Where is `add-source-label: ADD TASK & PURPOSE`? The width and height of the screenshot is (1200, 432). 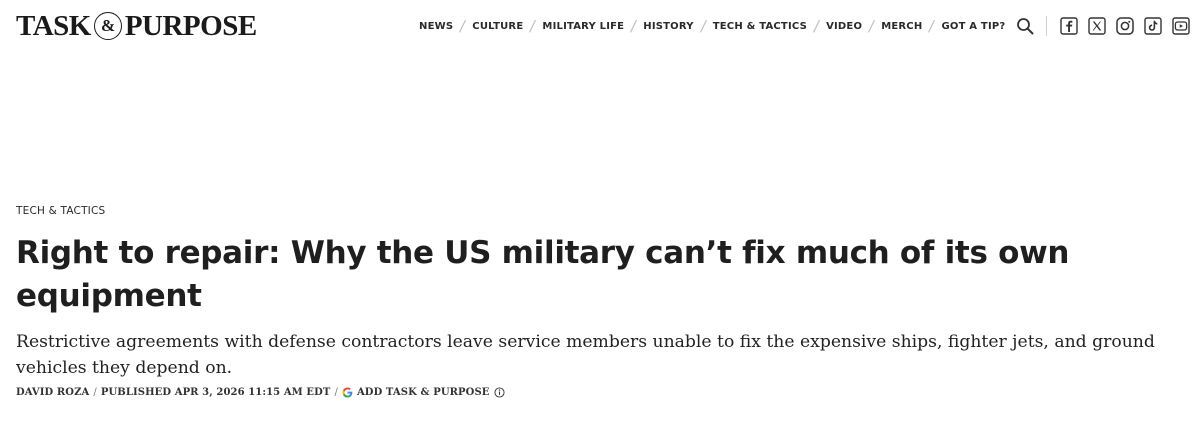
add-source-label: ADD TASK & PURPOSE is located at coordinates (423, 392).